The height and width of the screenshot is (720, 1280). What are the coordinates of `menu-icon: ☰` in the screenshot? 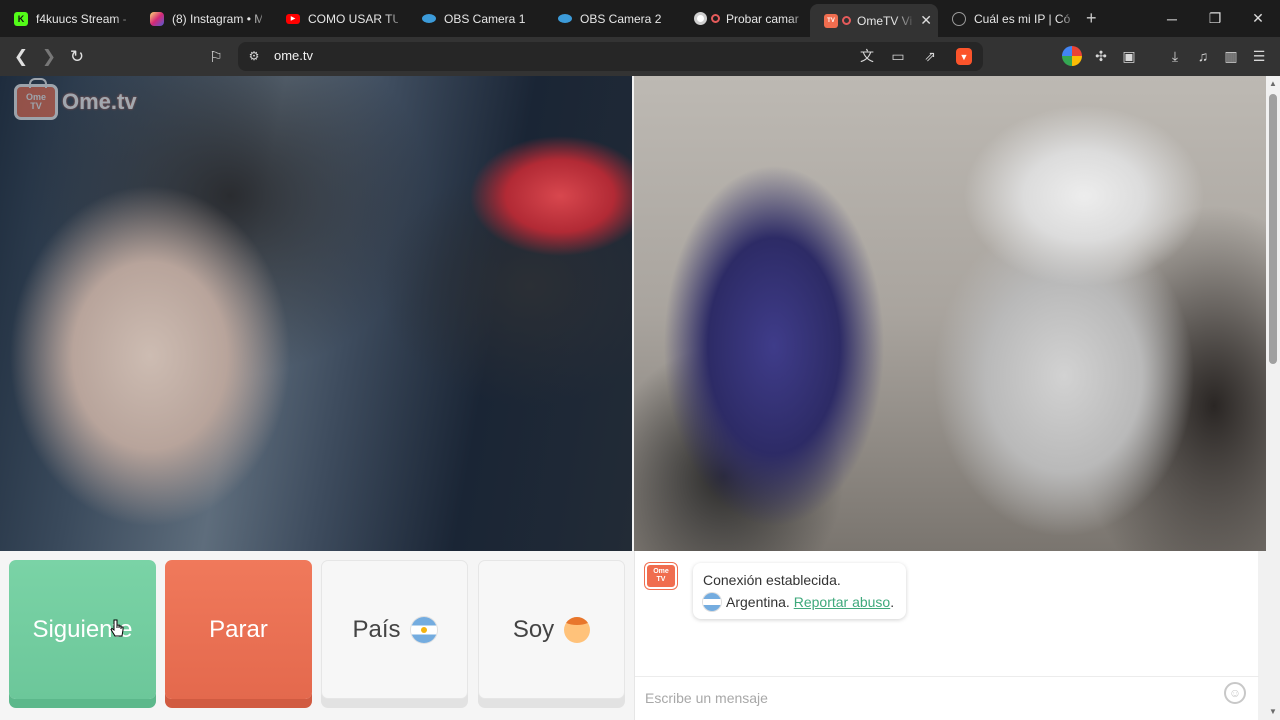 It's located at (1259, 56).